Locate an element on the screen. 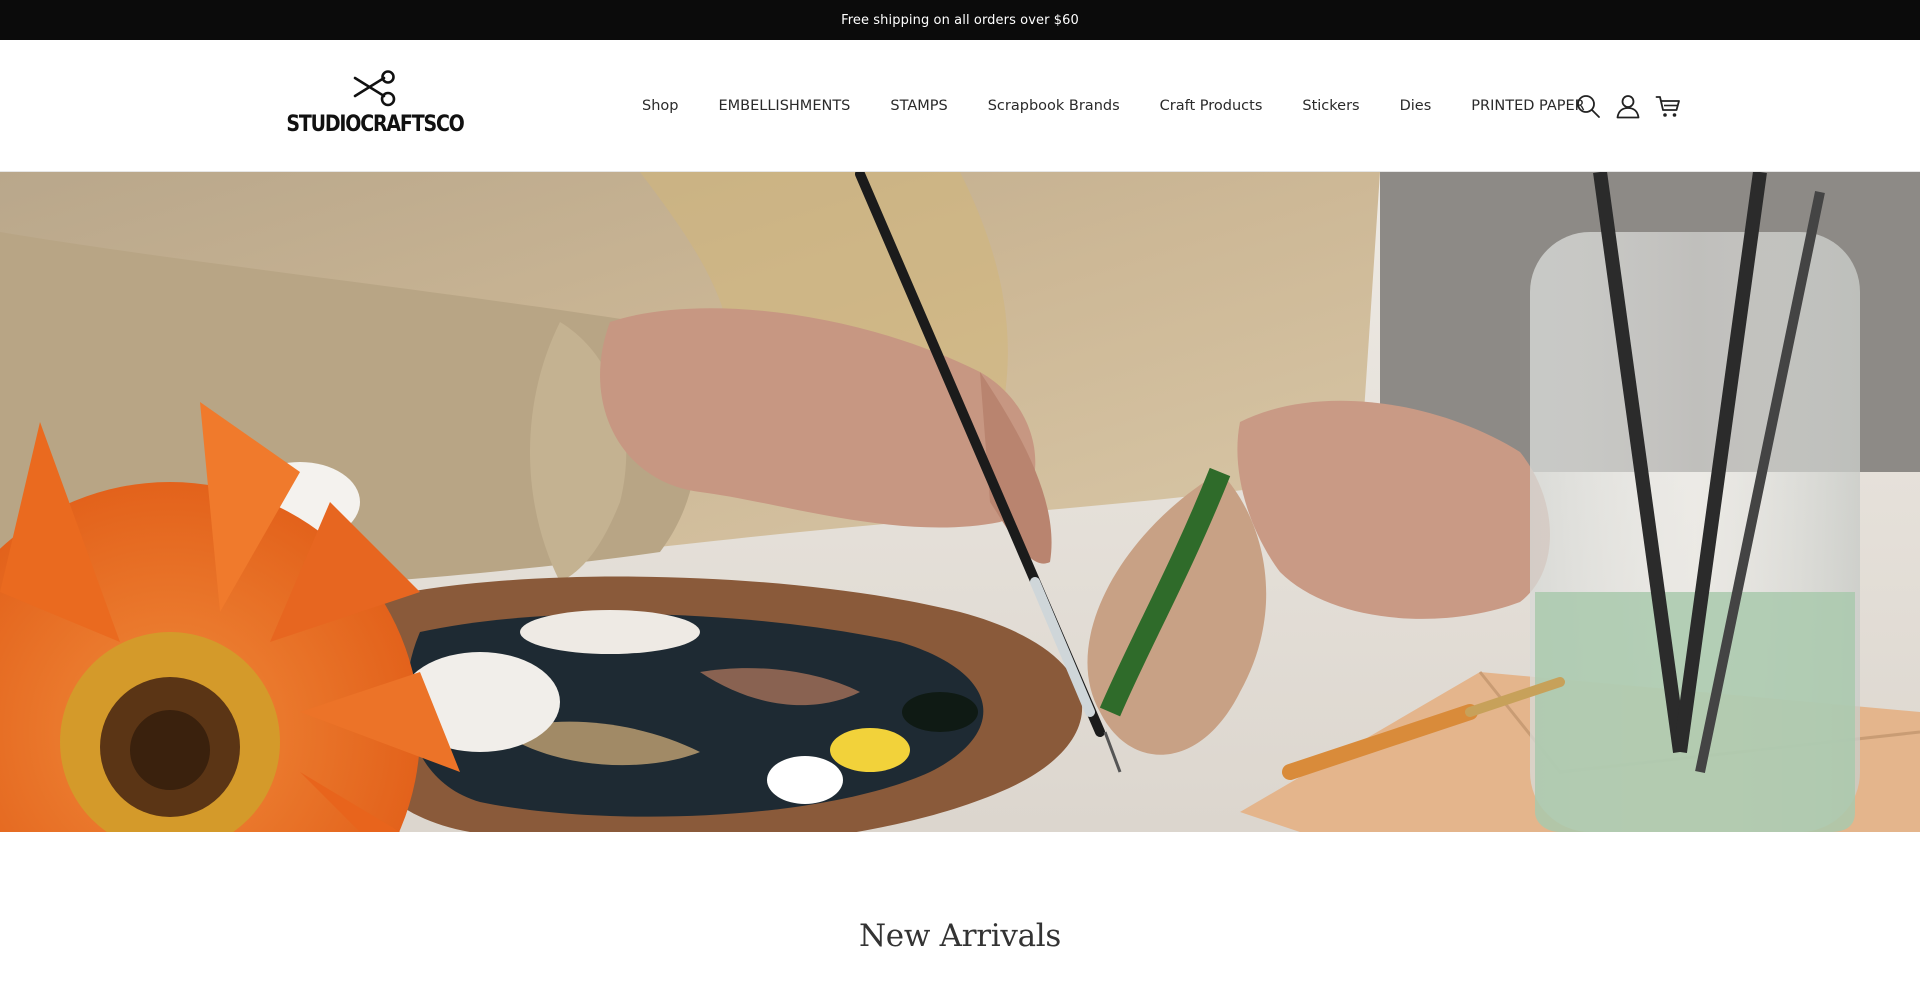 Image resolution: width=1920 pixels, height=993 pixels. search-button is located at coordinates (1588, 106).